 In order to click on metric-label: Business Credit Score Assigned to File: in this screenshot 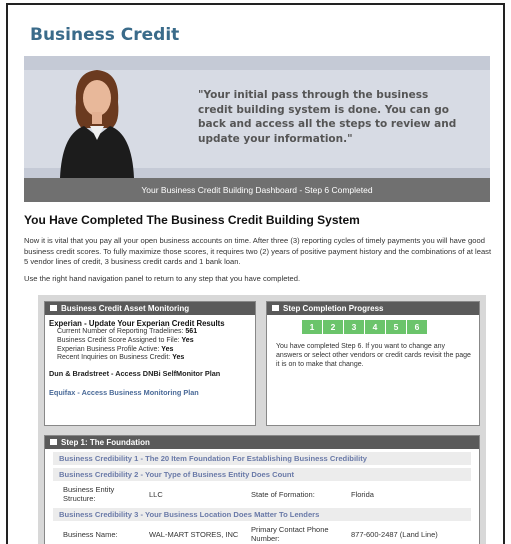, I will do `click(118, 340)`.